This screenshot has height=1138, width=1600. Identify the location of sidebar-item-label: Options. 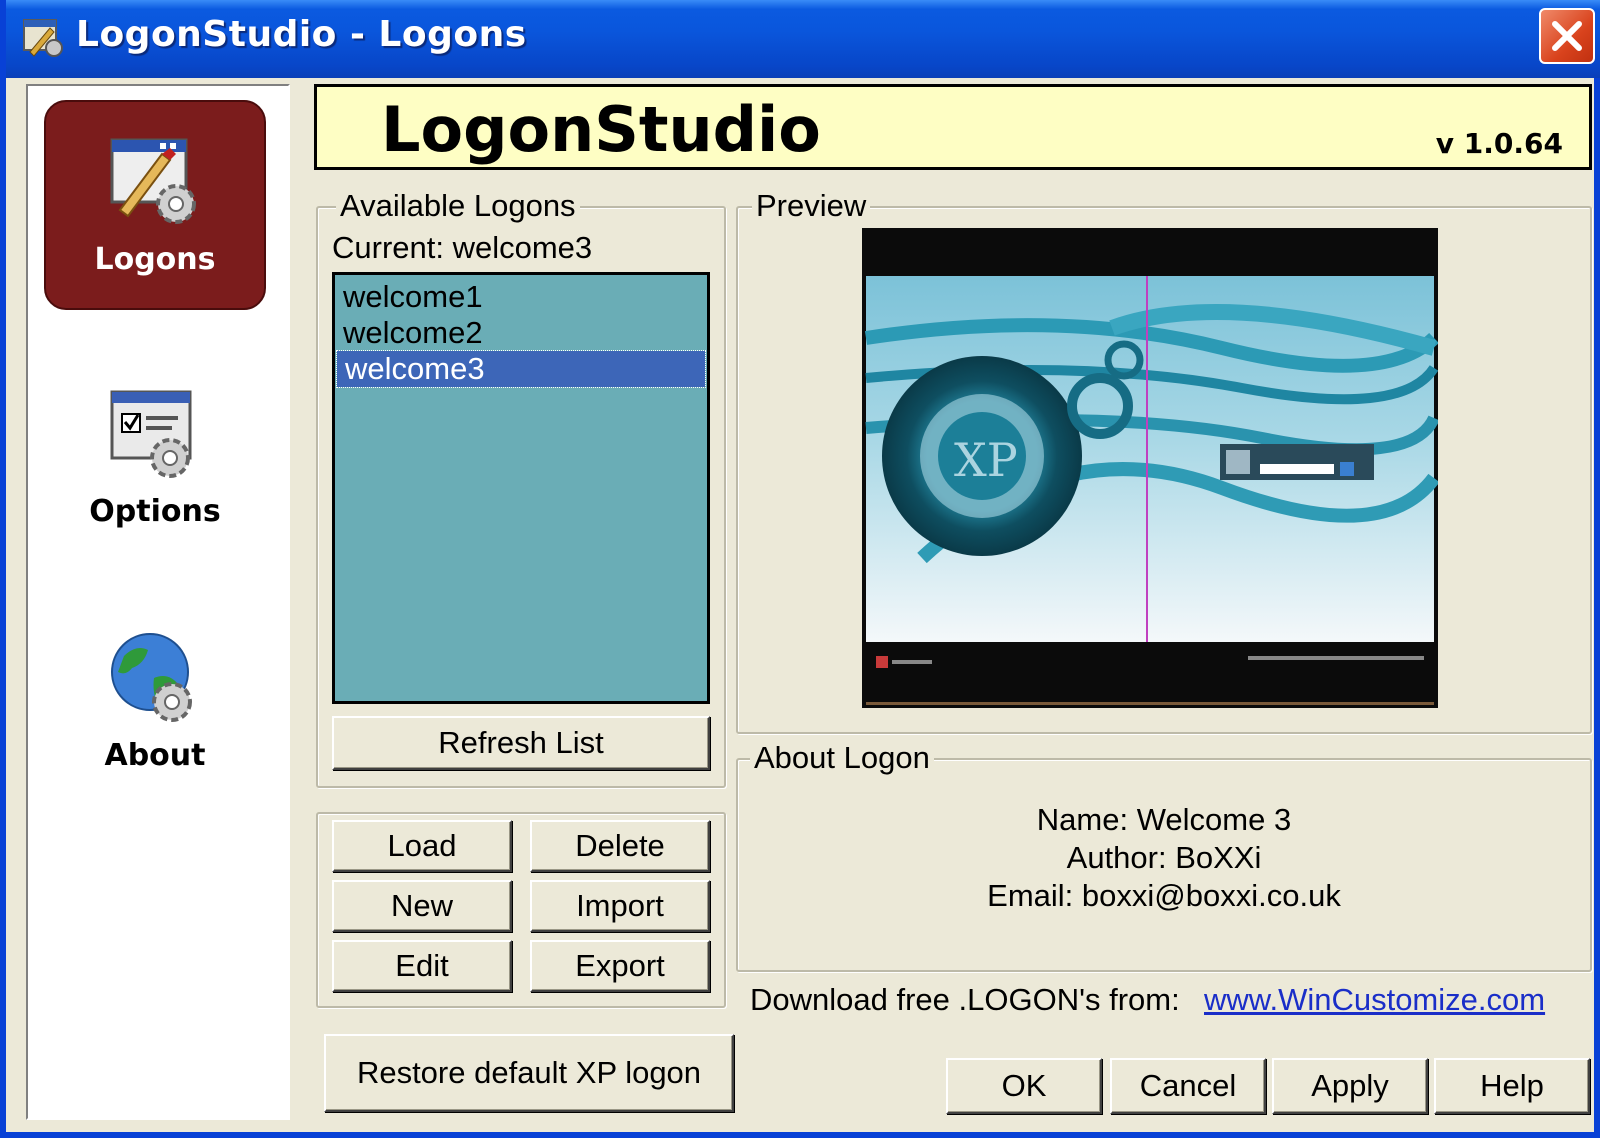
(155, 511).